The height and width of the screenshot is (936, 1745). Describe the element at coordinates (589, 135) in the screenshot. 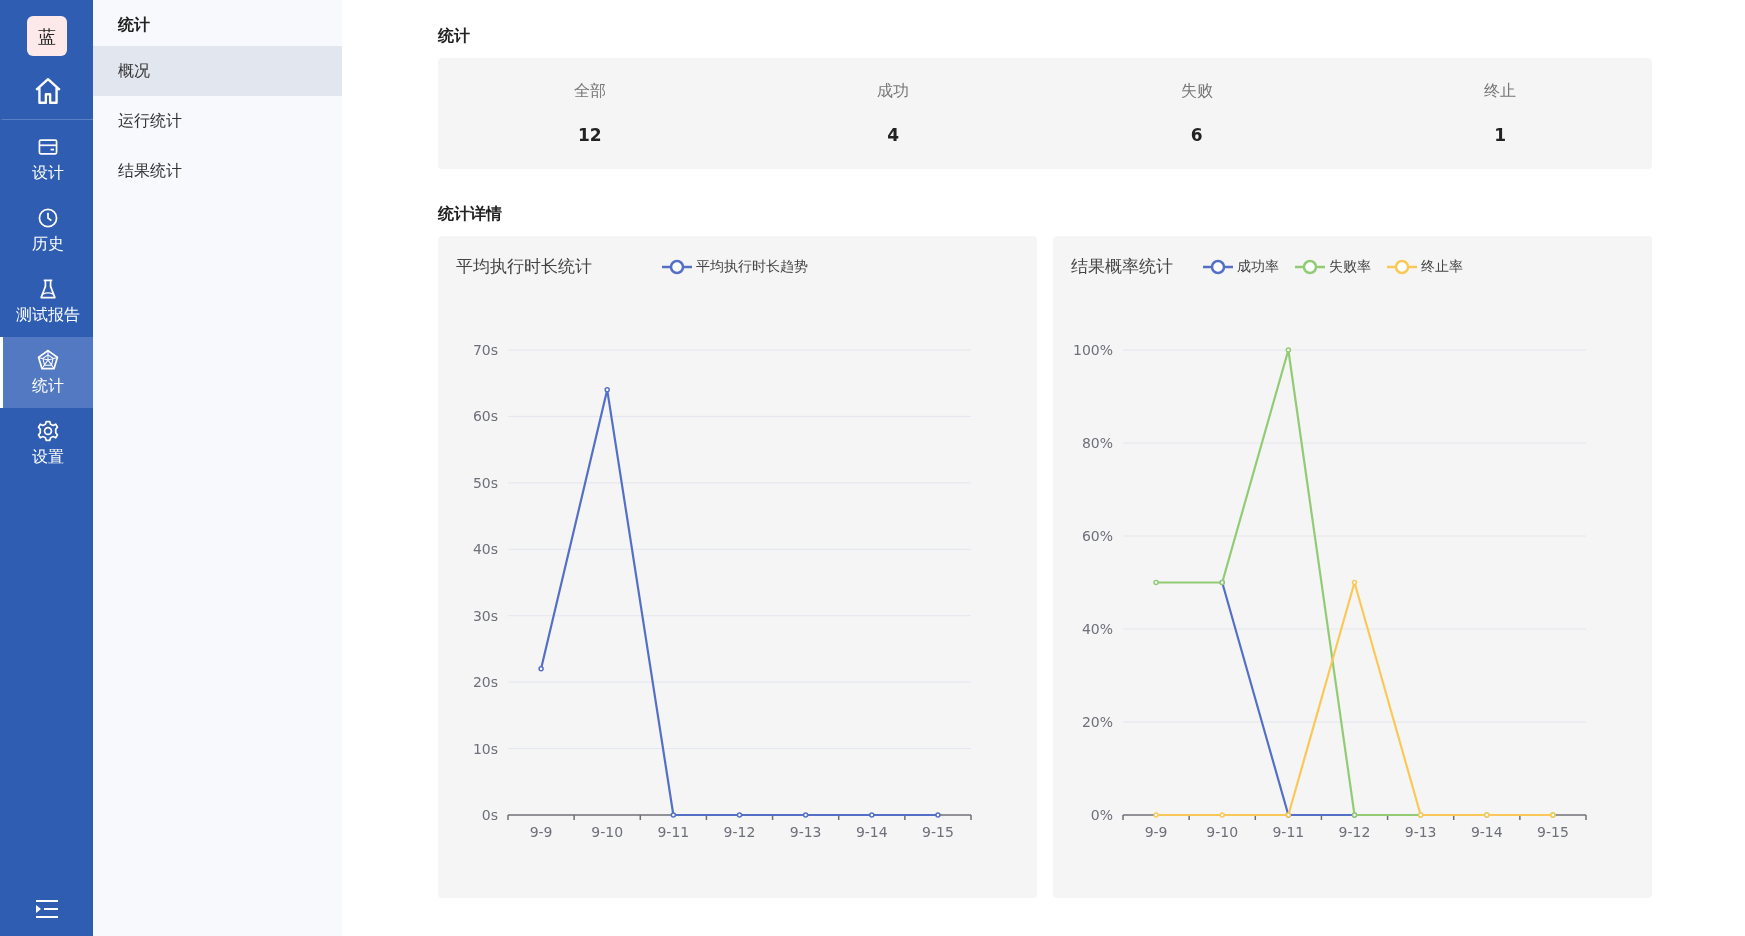

I see `stat-value: 12` at that location.